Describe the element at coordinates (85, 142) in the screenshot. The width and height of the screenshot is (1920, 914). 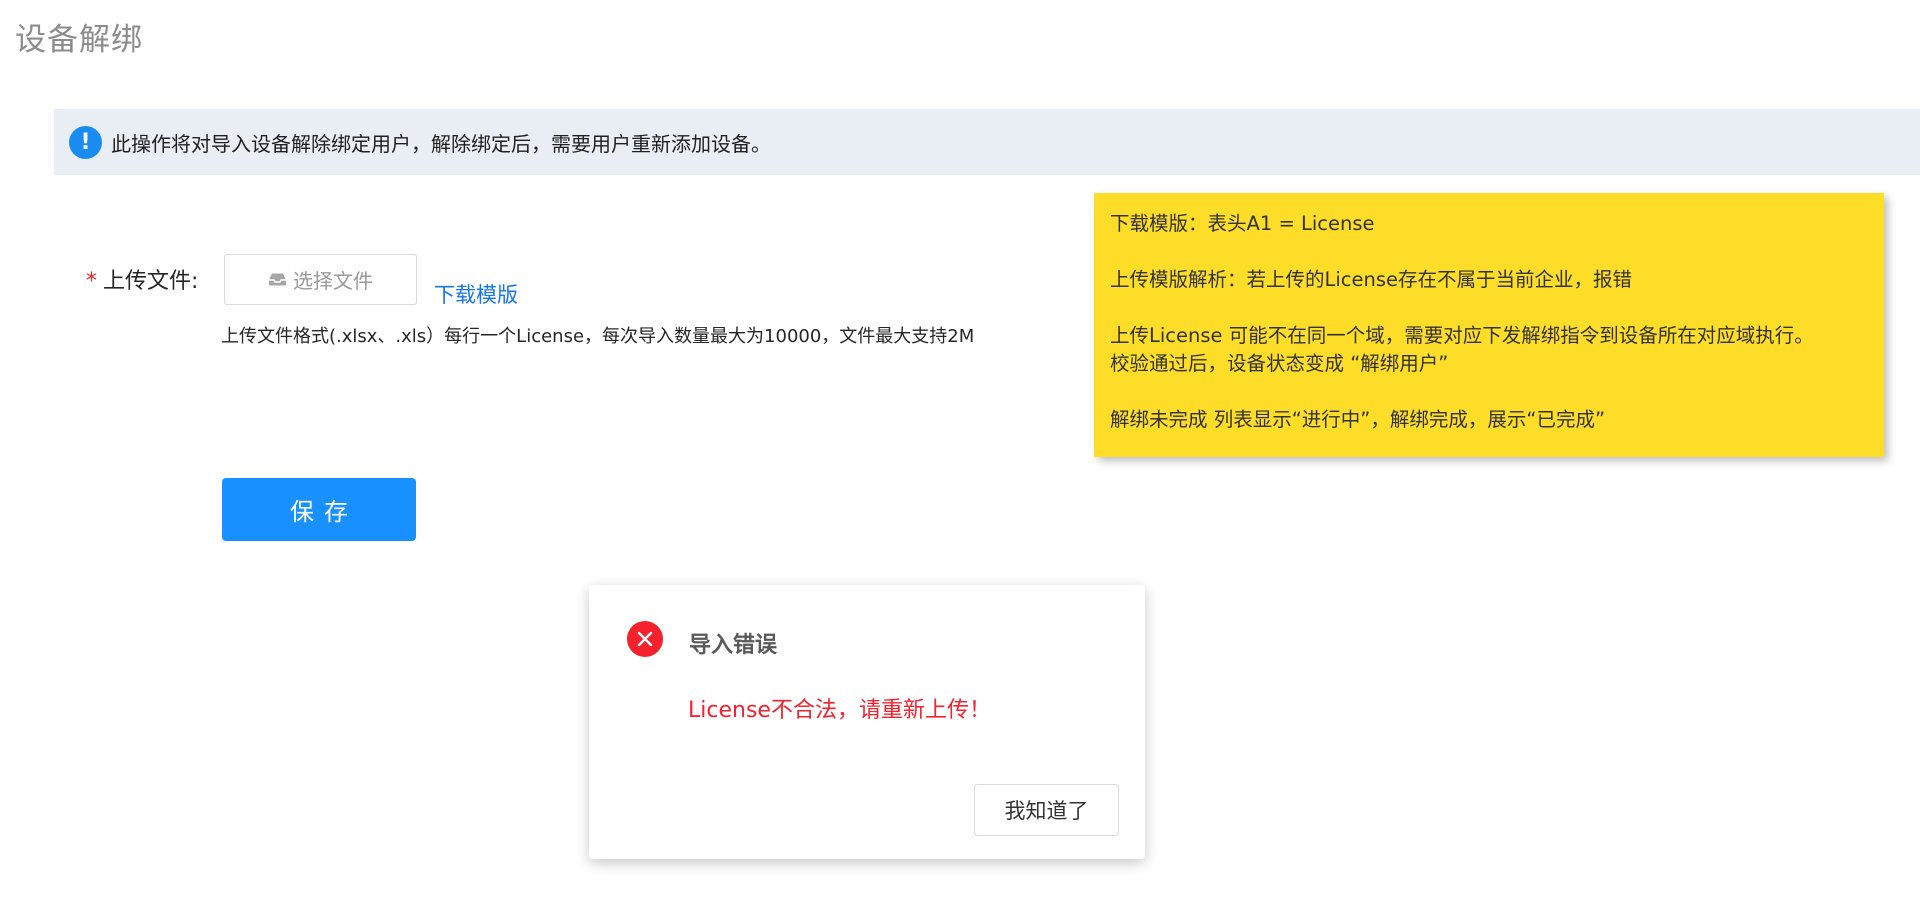
I see `info-circle-icon: !` at that location.